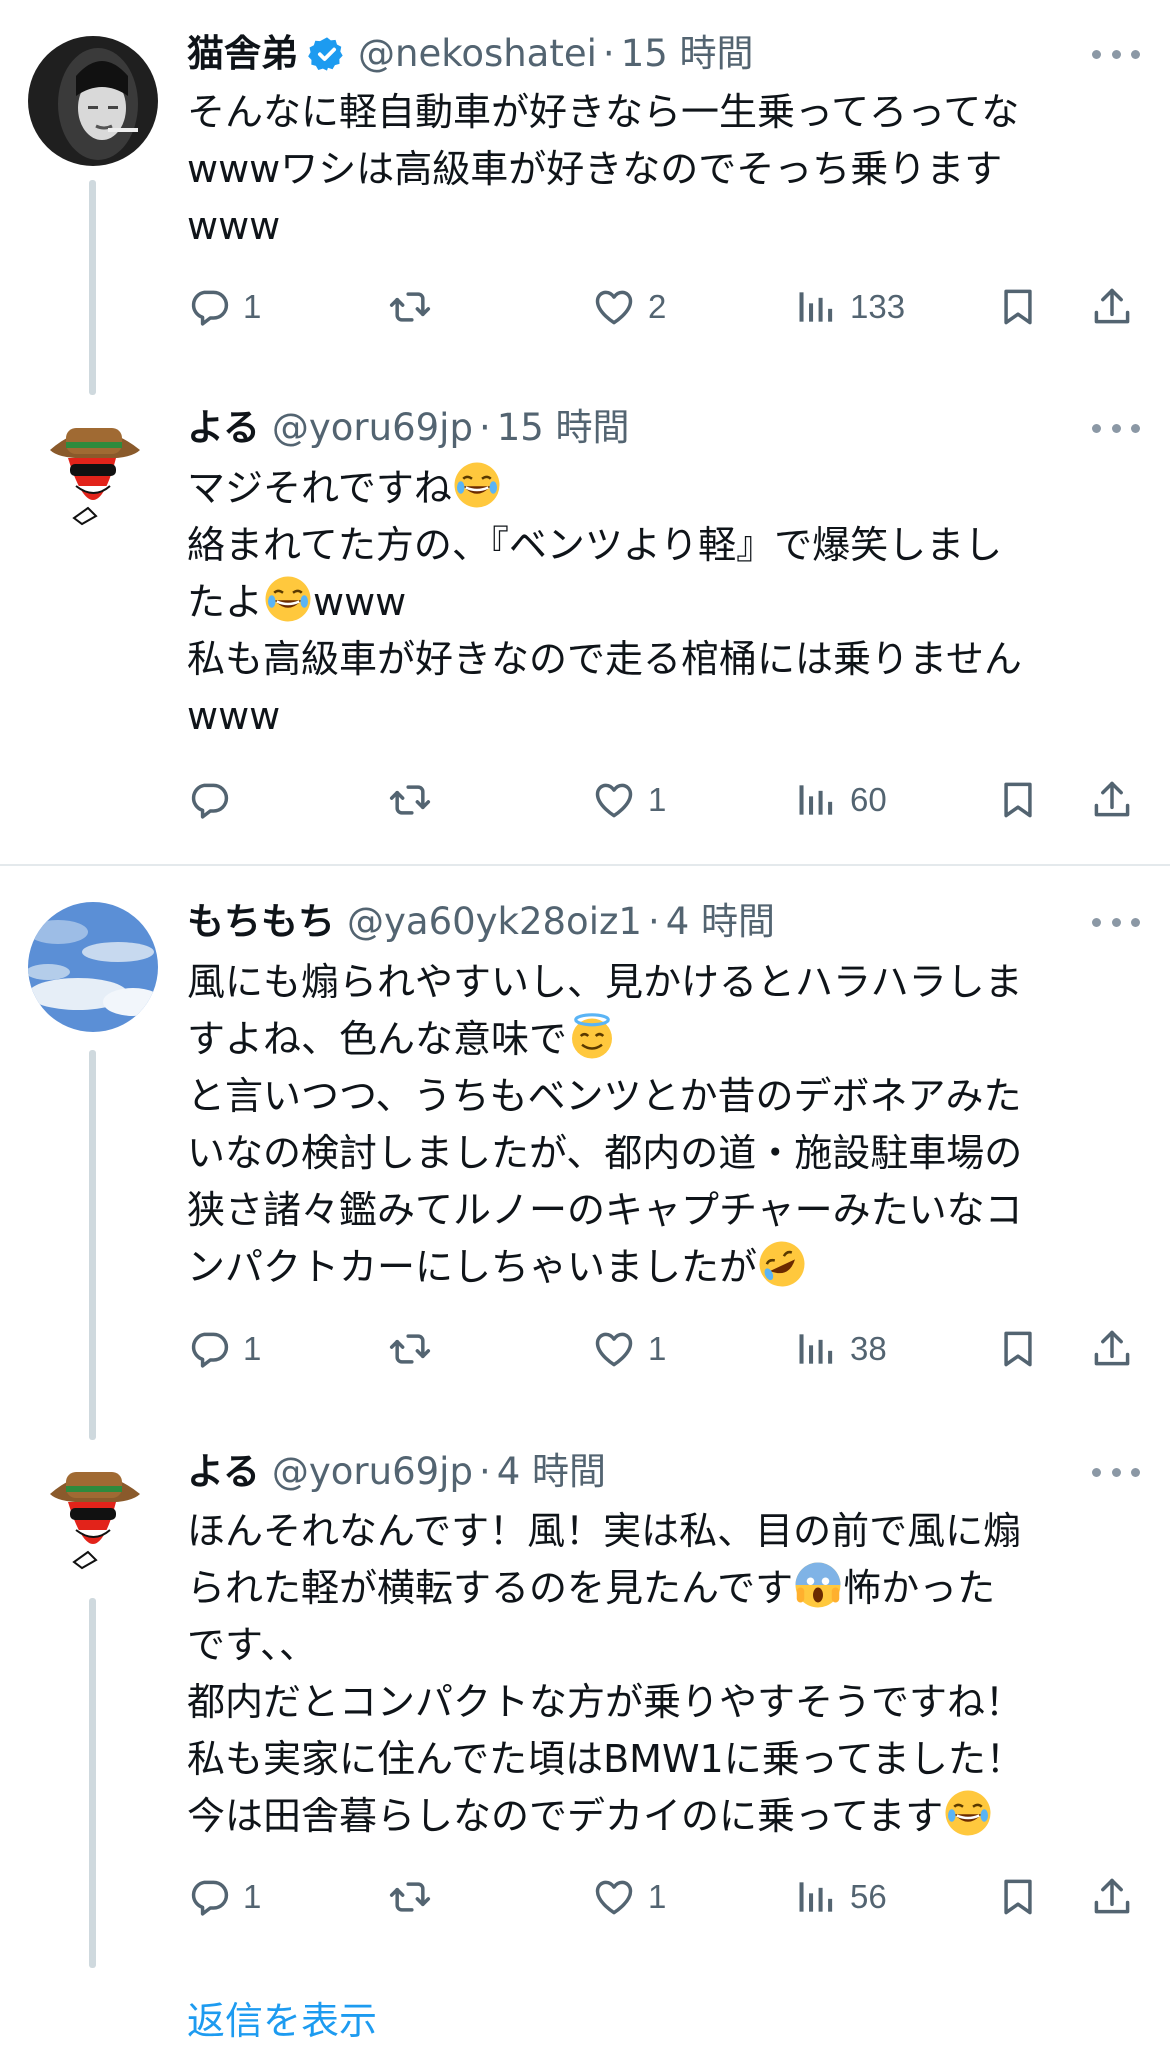 The height and width of the screenshot is (2045, 1170). I want to click on like-button: 2, so click(629, 307).